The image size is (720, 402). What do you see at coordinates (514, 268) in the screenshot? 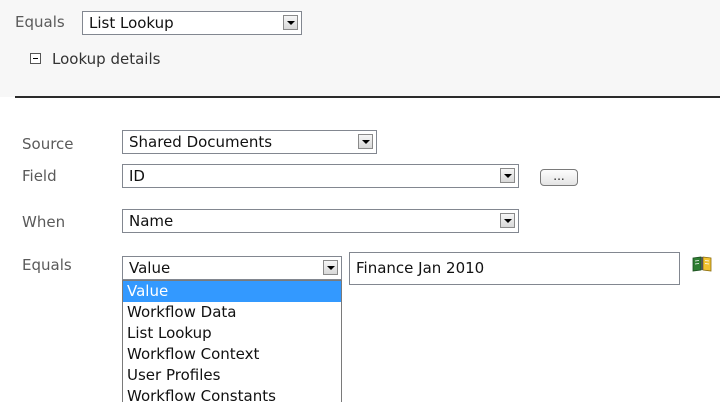
I see `equals-value-input: Finance Jan 2010` at bounding box center [514, 268].